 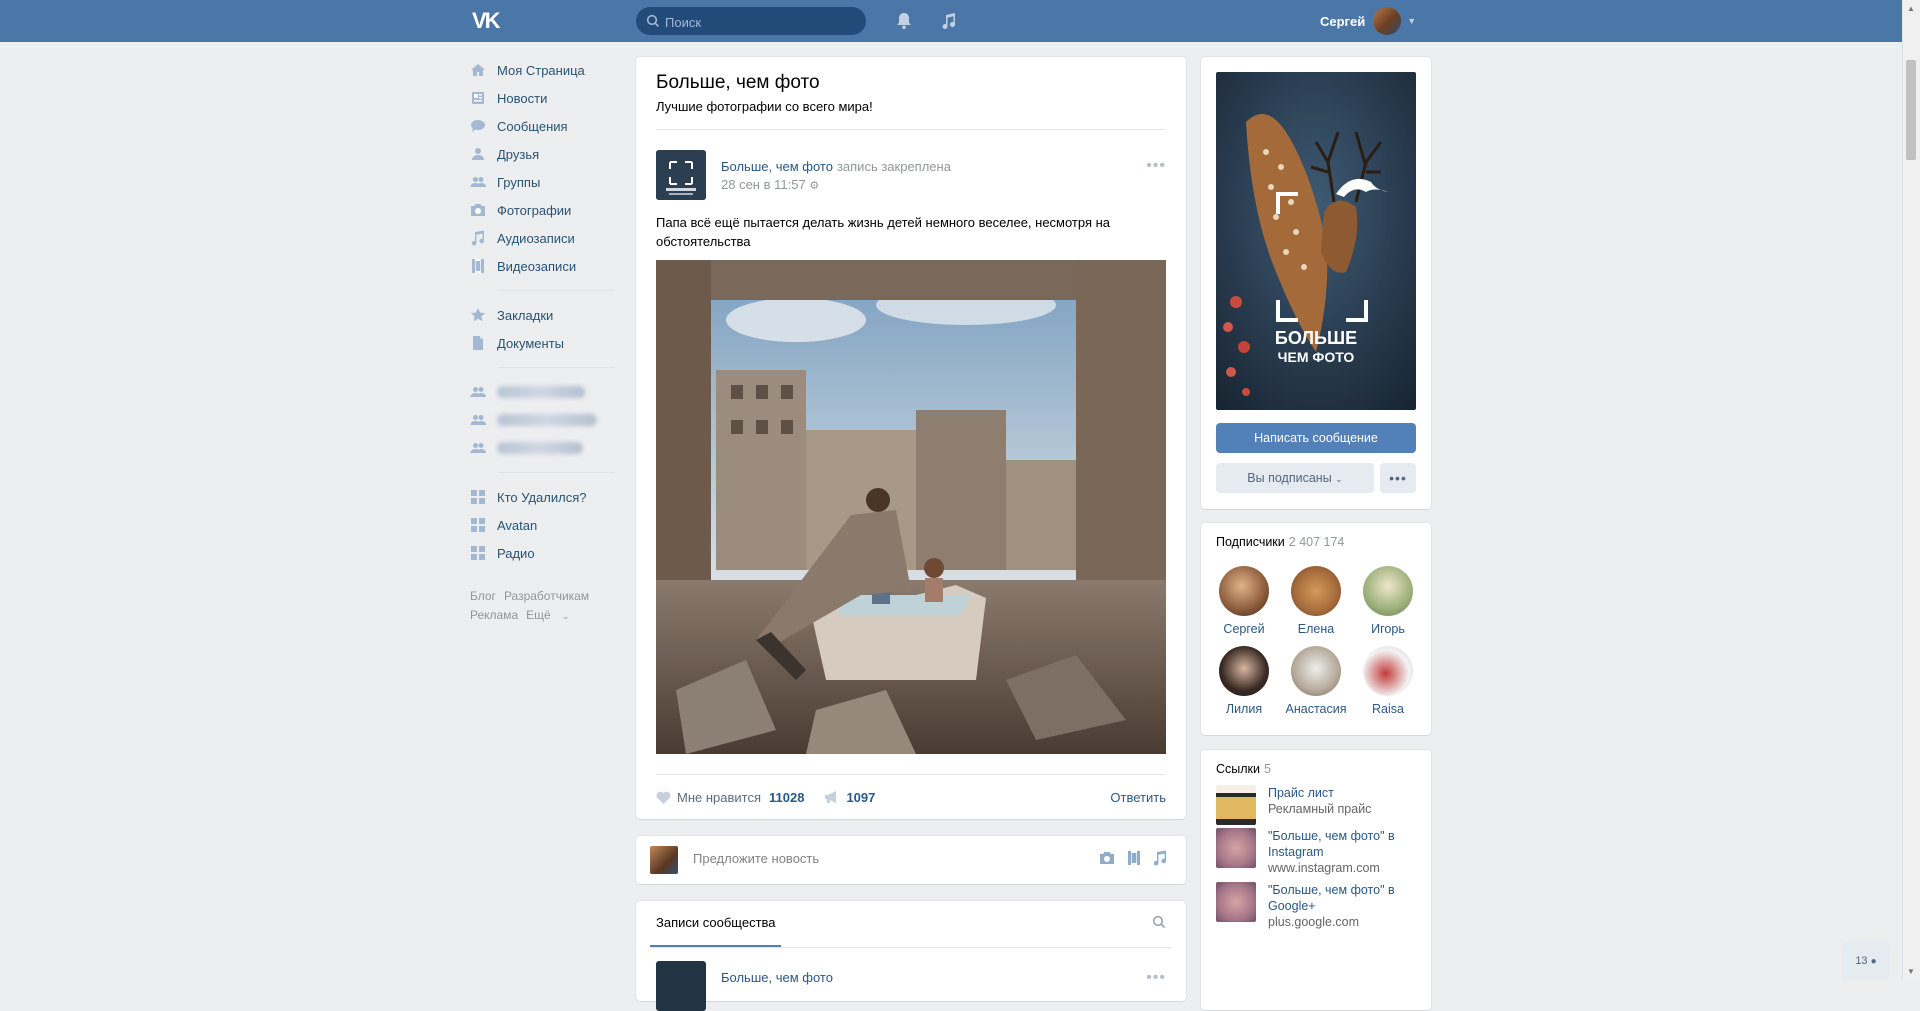 I want to click on subscriber-item: Сергей, so click(x=1244, y=601).